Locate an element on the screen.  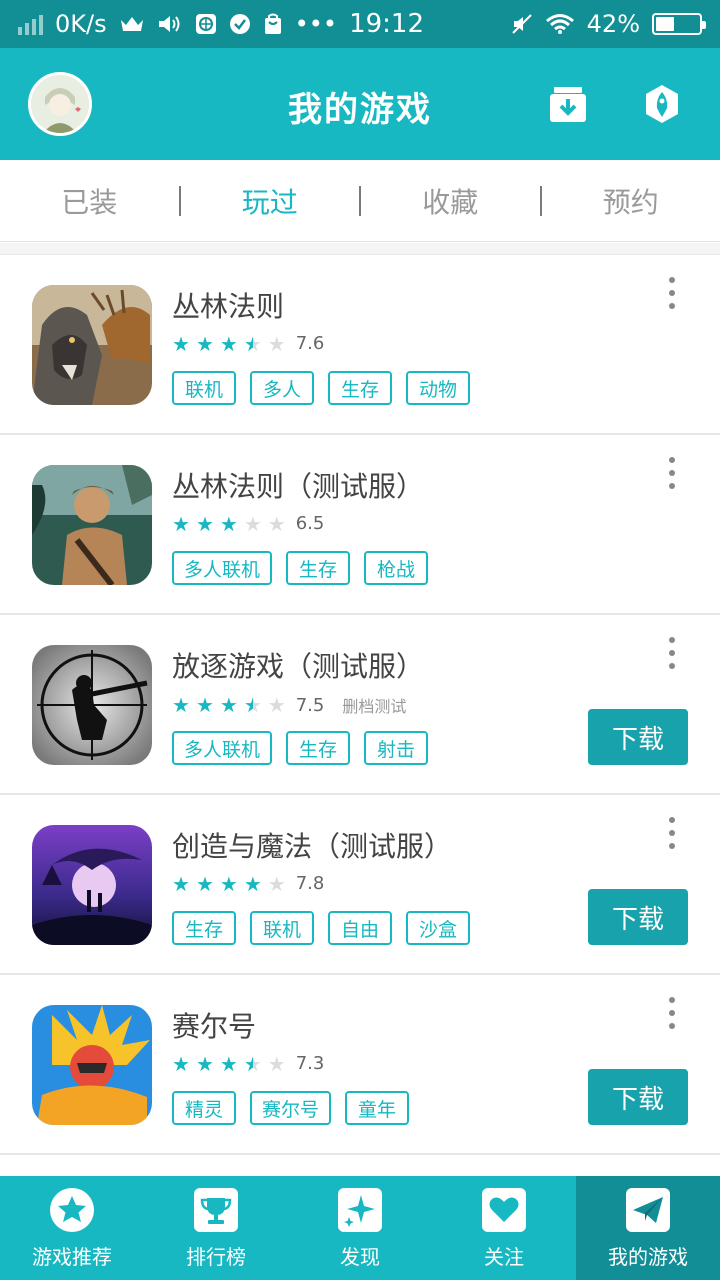
game-tag: 沙盒 is located at coordinates (438, 928).